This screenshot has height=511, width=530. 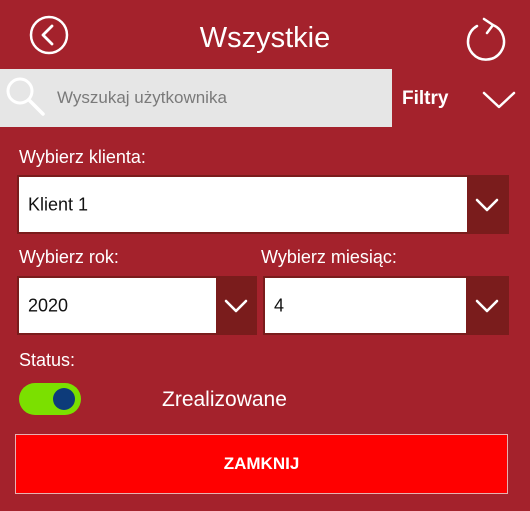 I want to click on status-toggle, so click(x=50, y=399).